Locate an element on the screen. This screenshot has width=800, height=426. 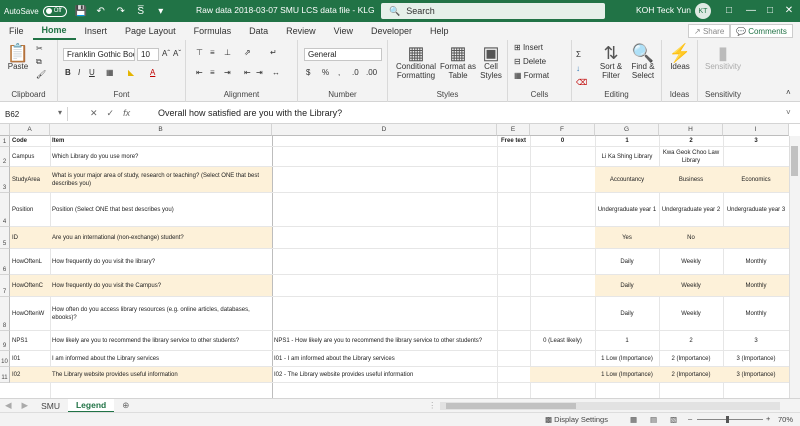
header-cell-d is located at coordinates (384, 141).